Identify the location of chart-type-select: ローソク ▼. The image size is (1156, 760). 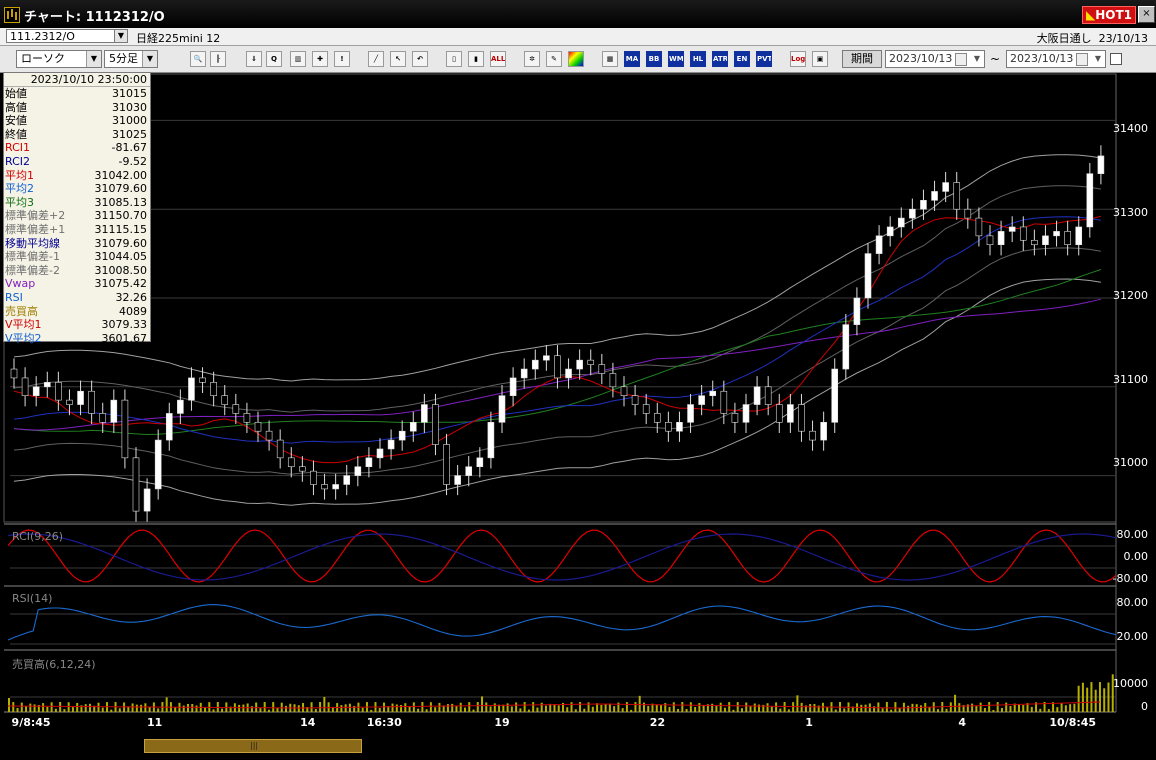
(59, 59).